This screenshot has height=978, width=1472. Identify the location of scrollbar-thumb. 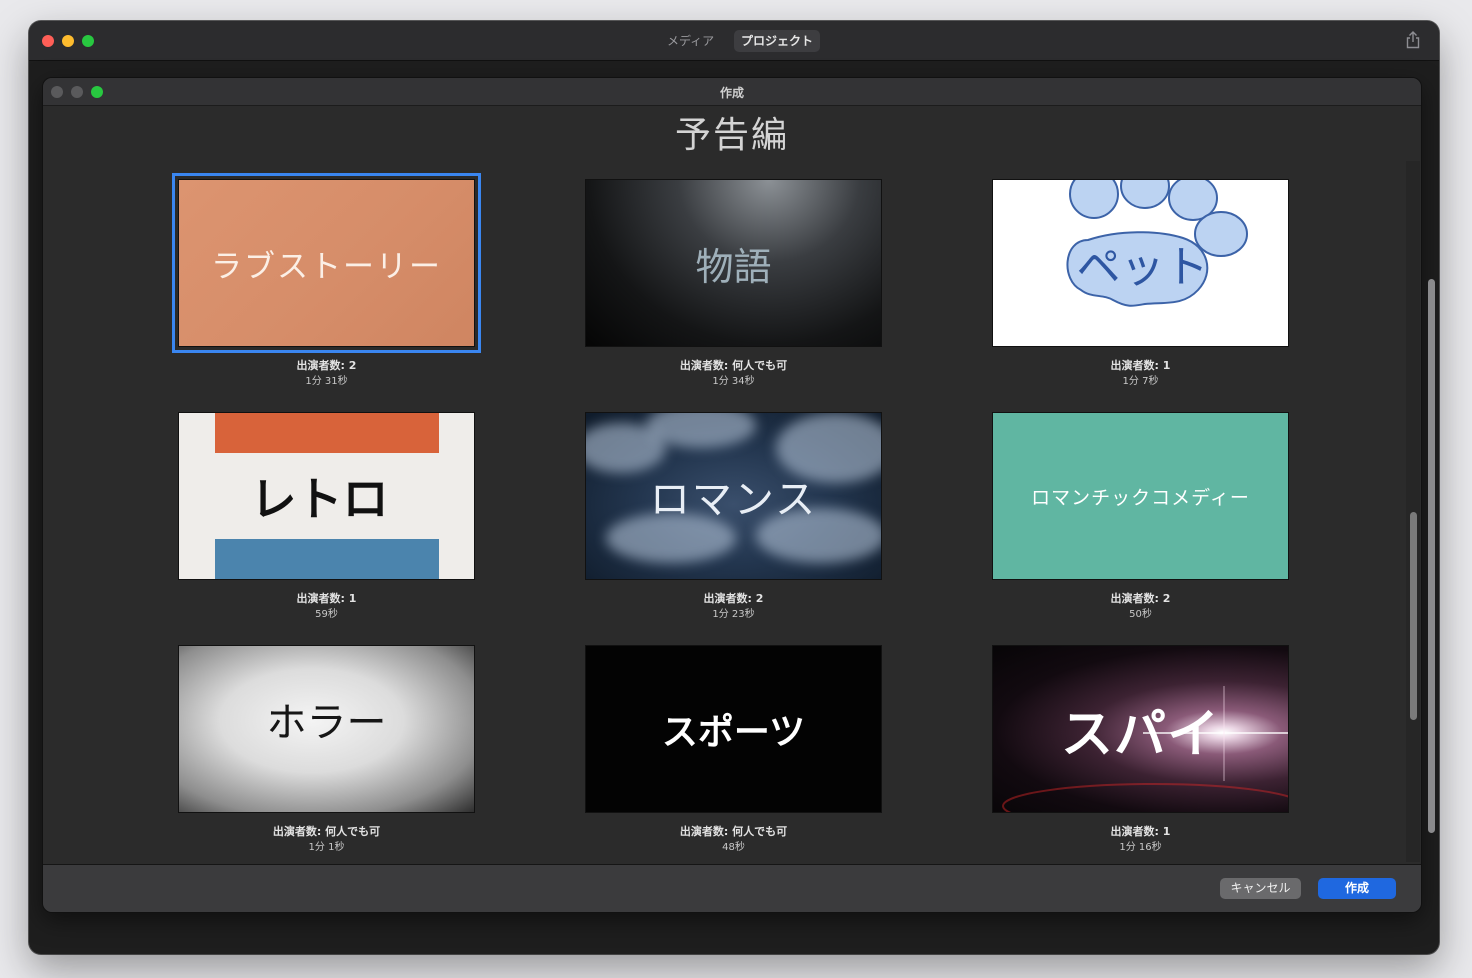
(1413, 616).